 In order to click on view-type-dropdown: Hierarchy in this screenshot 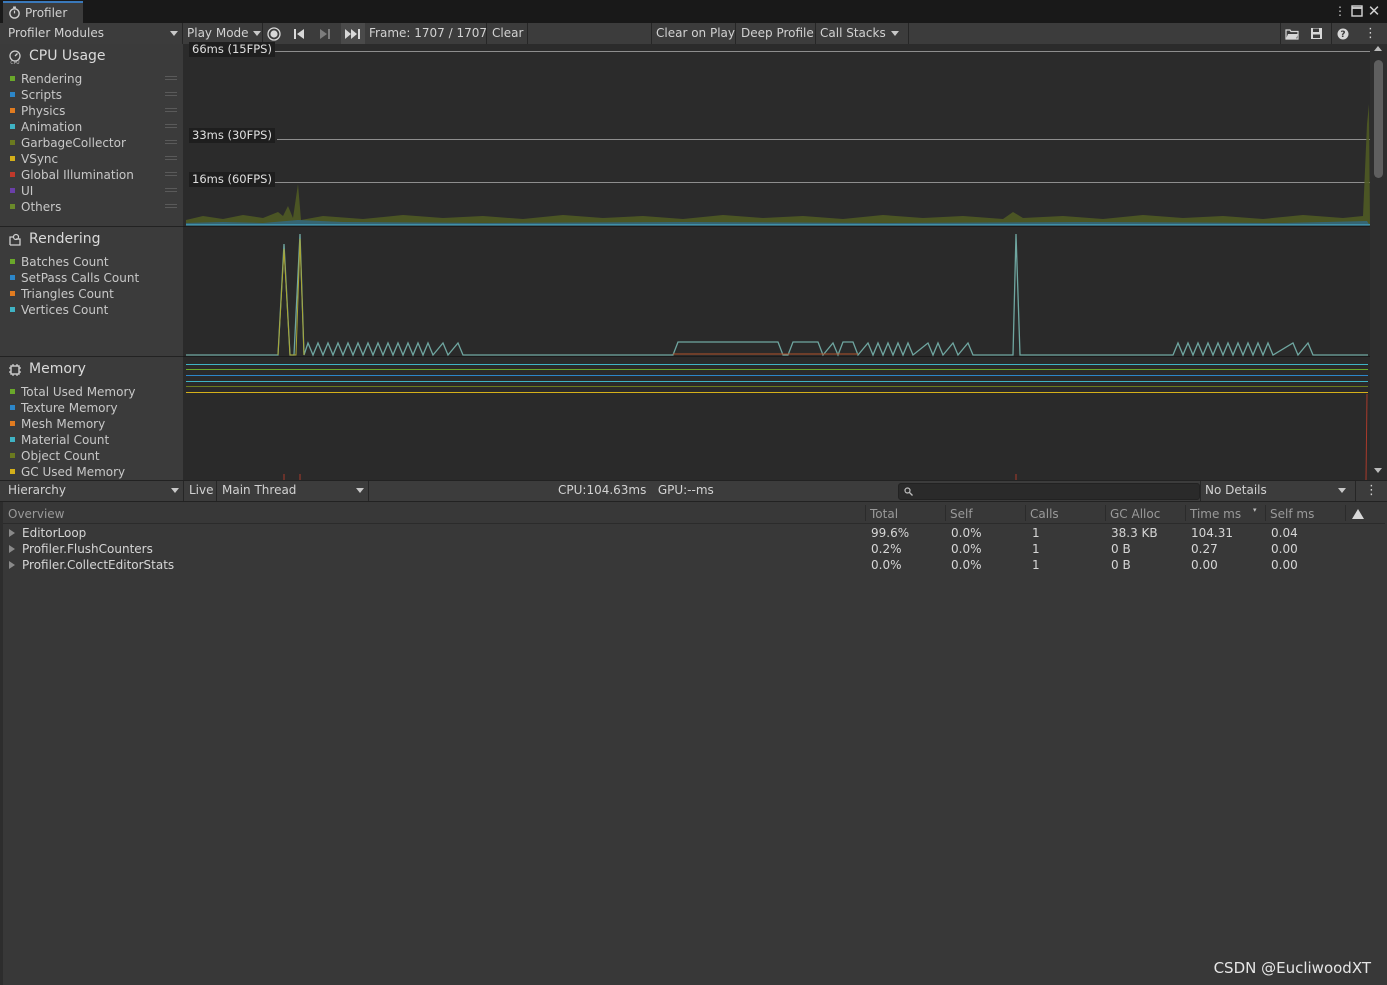, I will do `click(94, 491)`.